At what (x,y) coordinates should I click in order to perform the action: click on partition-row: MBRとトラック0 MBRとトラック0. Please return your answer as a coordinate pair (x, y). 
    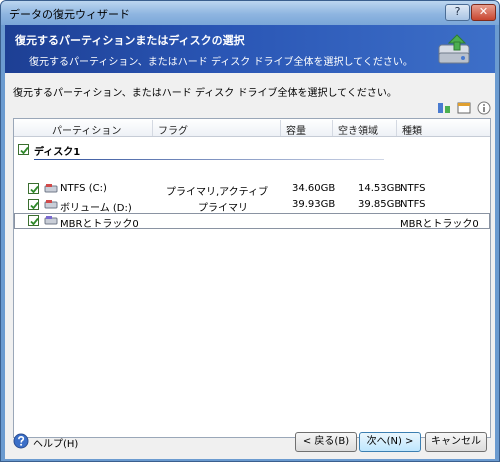
    Looking at the image, I should click on (252, 221).